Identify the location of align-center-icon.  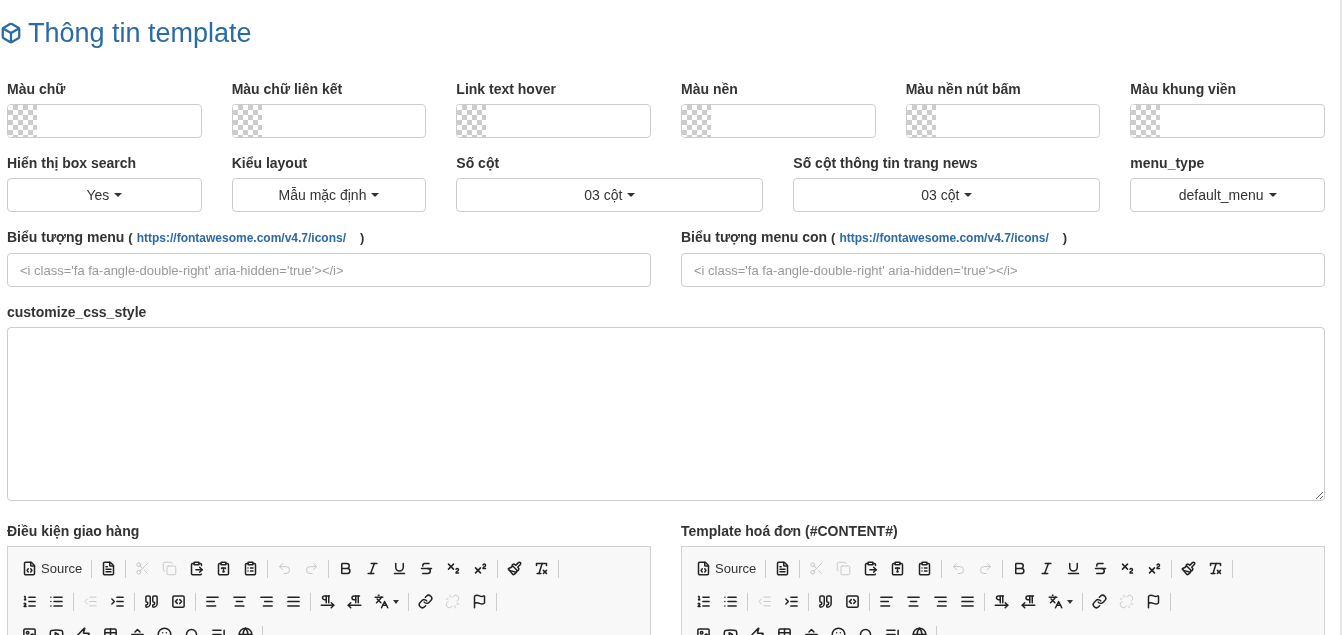
(913, 601).